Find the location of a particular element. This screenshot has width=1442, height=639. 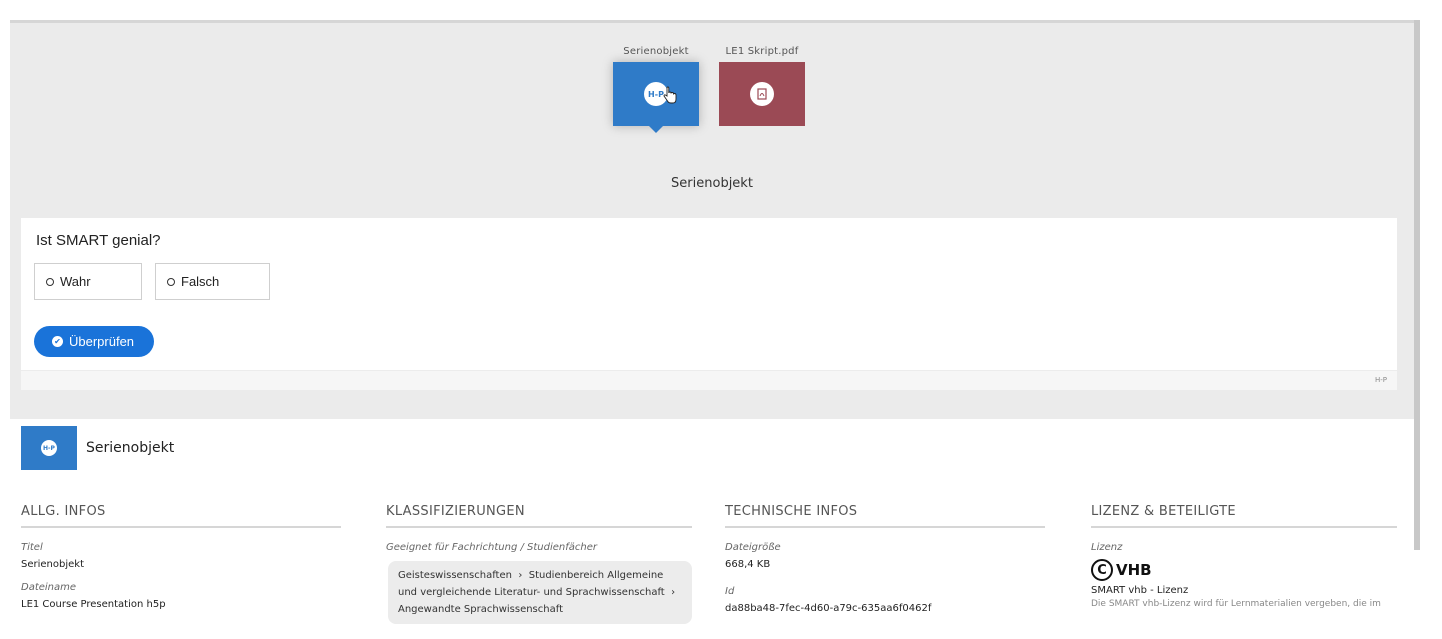

answer-label: Falsch is located at coordinates (200, 281).